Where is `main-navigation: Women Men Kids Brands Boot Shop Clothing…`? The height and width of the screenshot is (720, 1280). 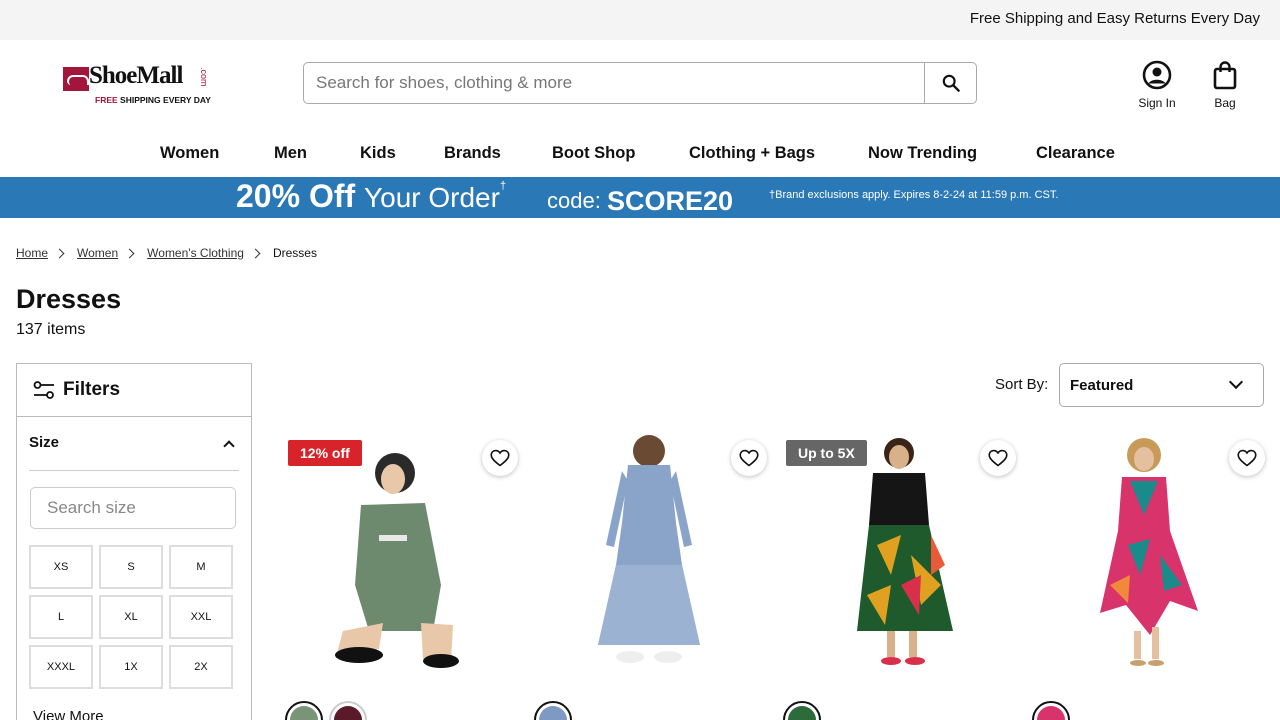
main-navigation: Women Men Kids Brands Boot Shop Clothing… is located at coordinates (640, 156).